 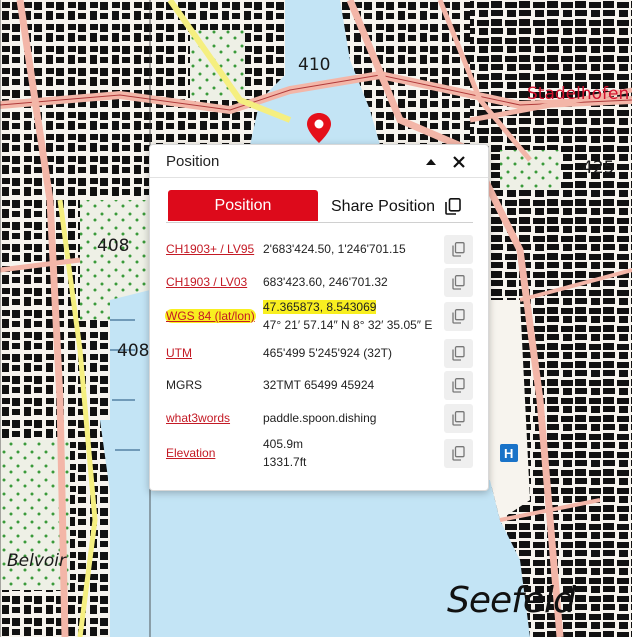 I want to click on coord-label-link: UTM, so click(x=179, y=353).